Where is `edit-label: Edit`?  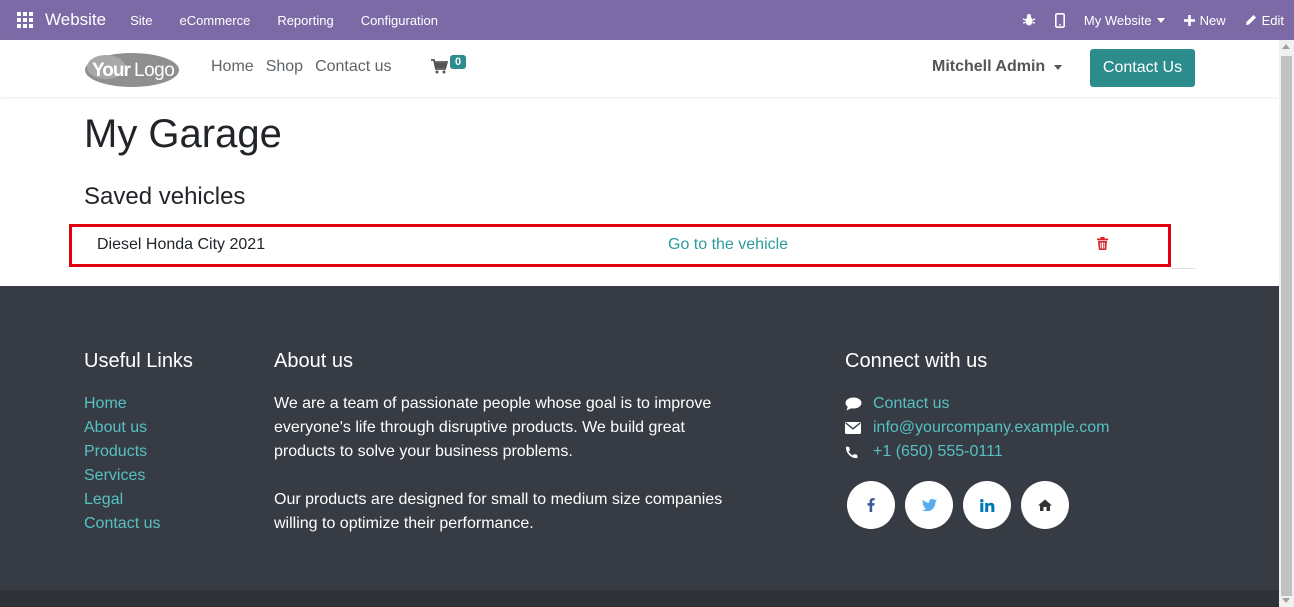 edit-label: Edit is located at coordinates (1272, 20).